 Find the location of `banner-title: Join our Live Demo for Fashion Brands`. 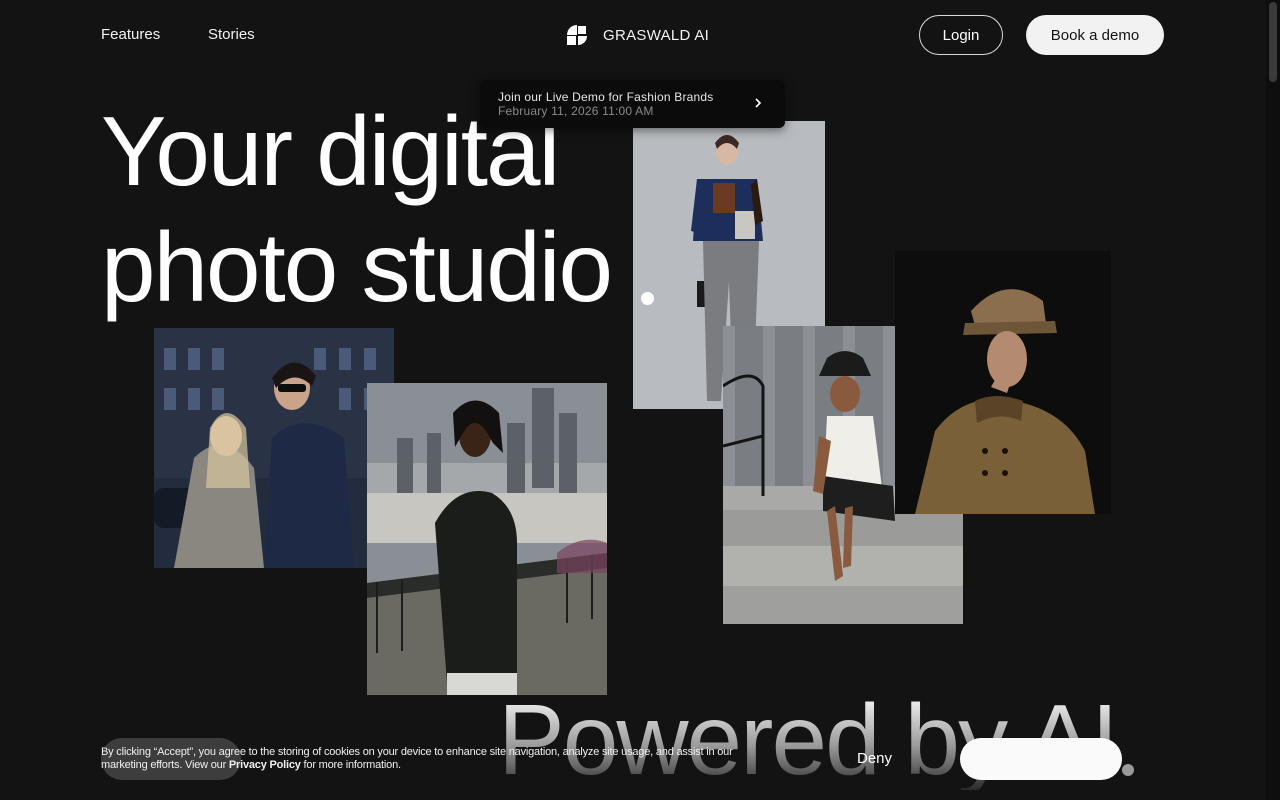

banner-title: Join our Live Demo for Fashion Brands is located at coordinates (606, 97).